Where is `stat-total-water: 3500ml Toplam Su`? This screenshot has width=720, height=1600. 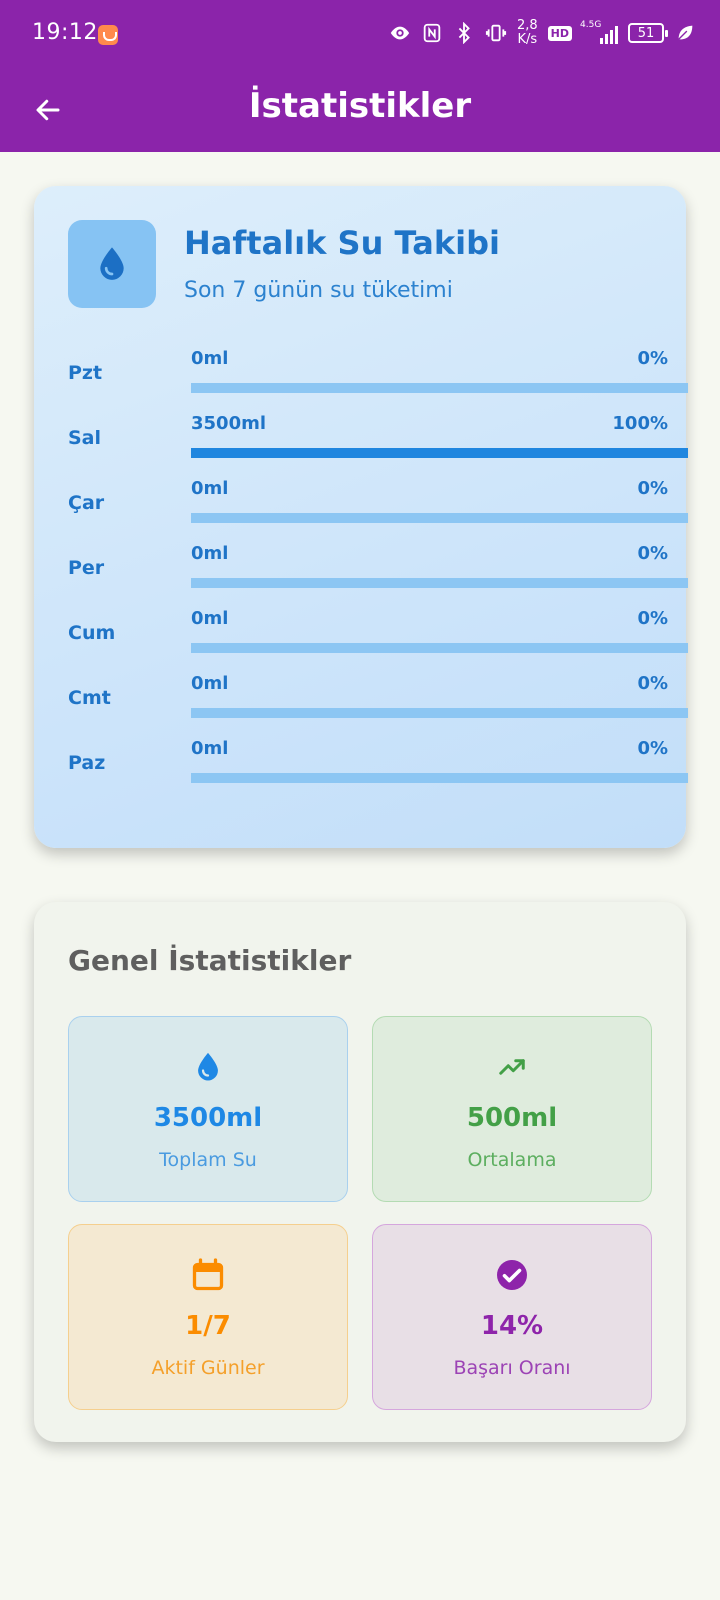
stat-total-water: 3500ml Toplam Su is located at coordinates (208, 1109).